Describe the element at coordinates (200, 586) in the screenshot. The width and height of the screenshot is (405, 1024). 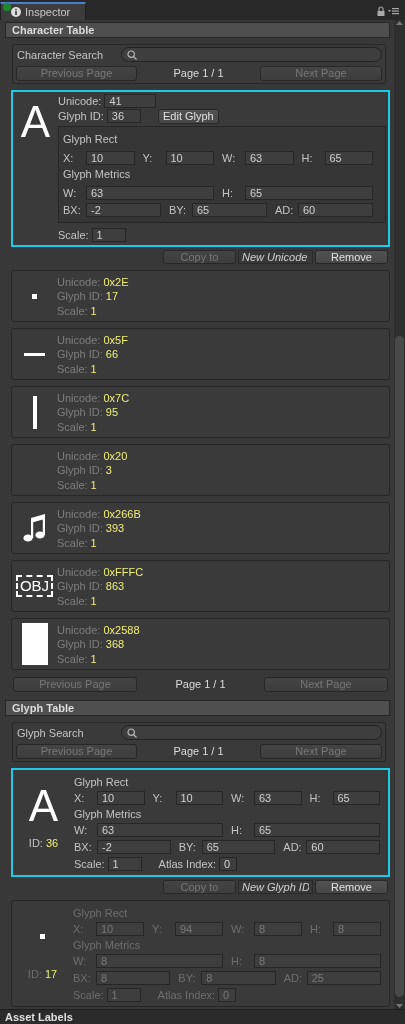
I see `character-card: OBJ Unicode: 0xFFFC Glyph ID: 863 Scale: 1` at that location.